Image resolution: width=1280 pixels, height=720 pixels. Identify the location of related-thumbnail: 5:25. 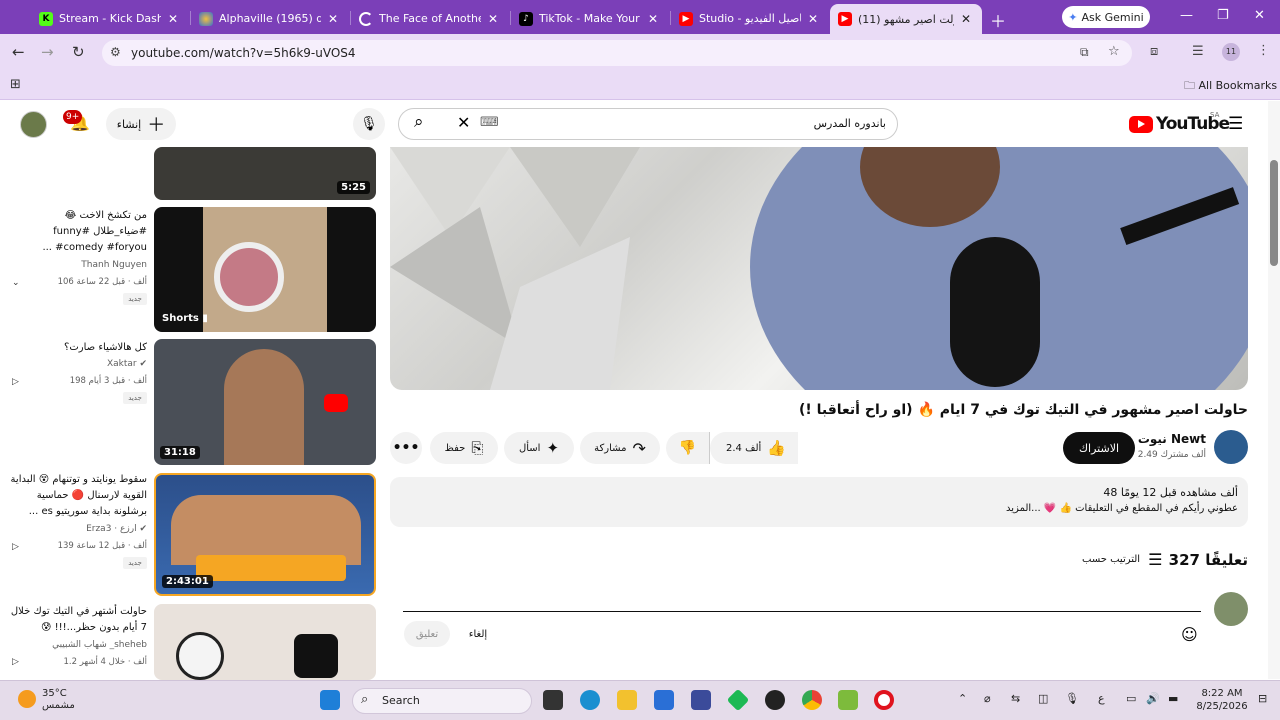
(265, 173).